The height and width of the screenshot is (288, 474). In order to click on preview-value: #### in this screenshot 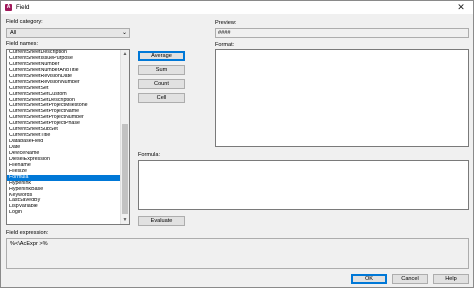, I will do `click(224, 33)`.